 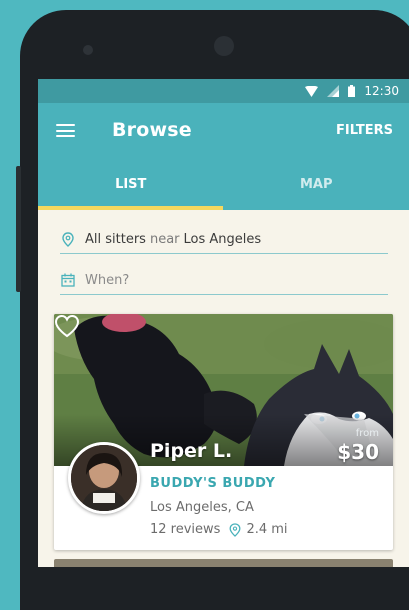 What do you see at coordinates (68, 280) in the screenshot?
I see `calendar-icon` at bounding box center [68, 280].